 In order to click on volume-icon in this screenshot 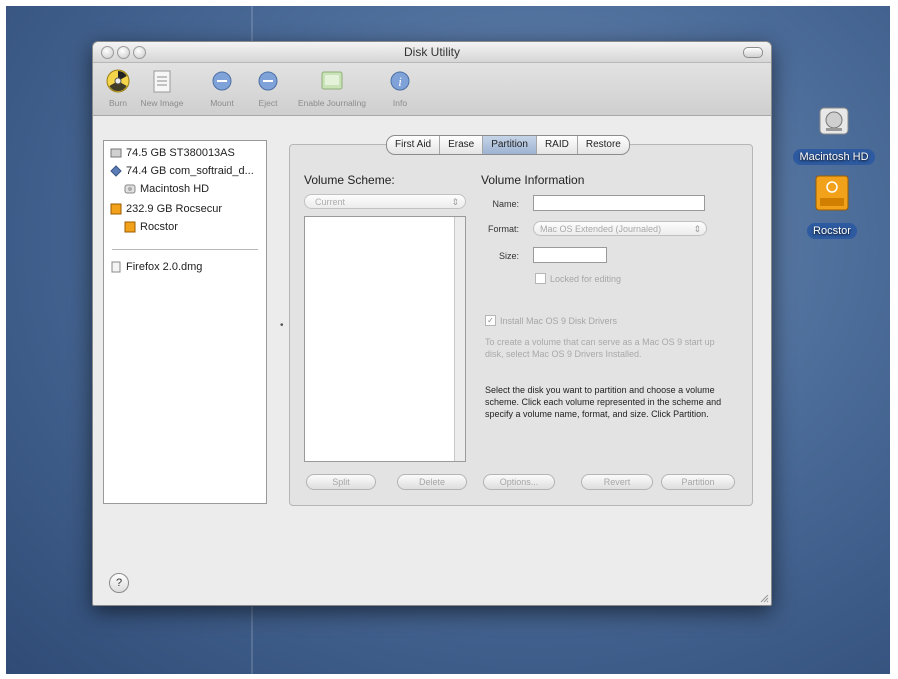, I will do `click(130, 189)`.